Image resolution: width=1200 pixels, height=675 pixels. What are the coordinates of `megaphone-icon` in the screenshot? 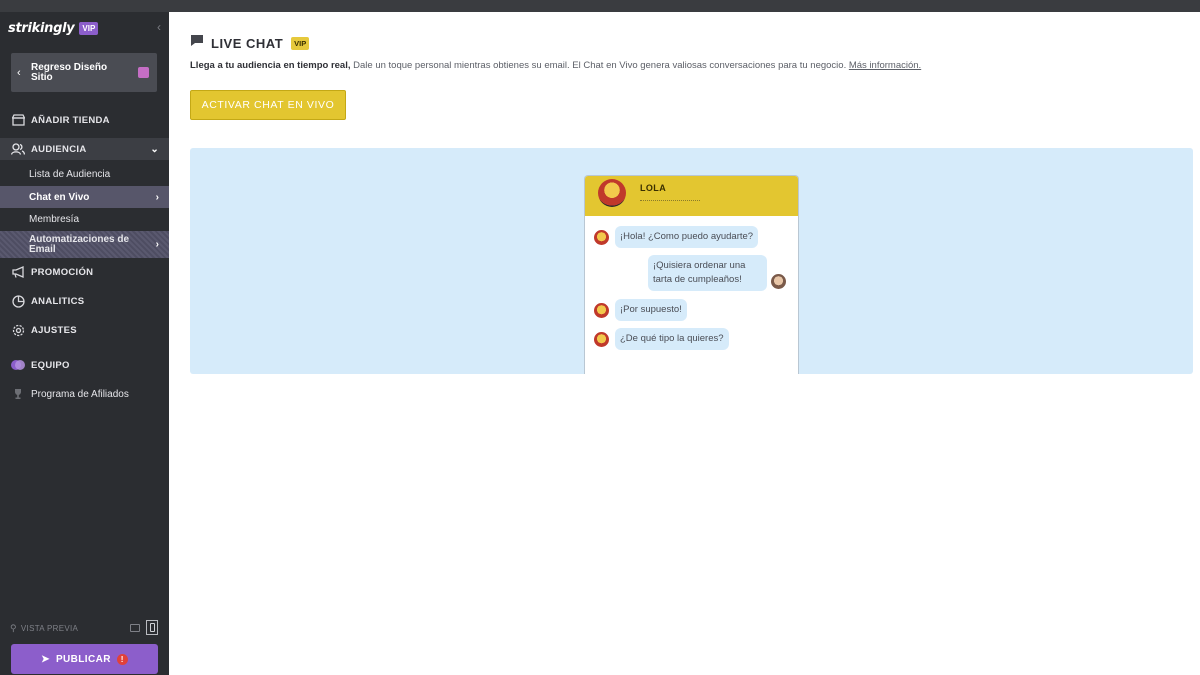 It's located at (18, 272).